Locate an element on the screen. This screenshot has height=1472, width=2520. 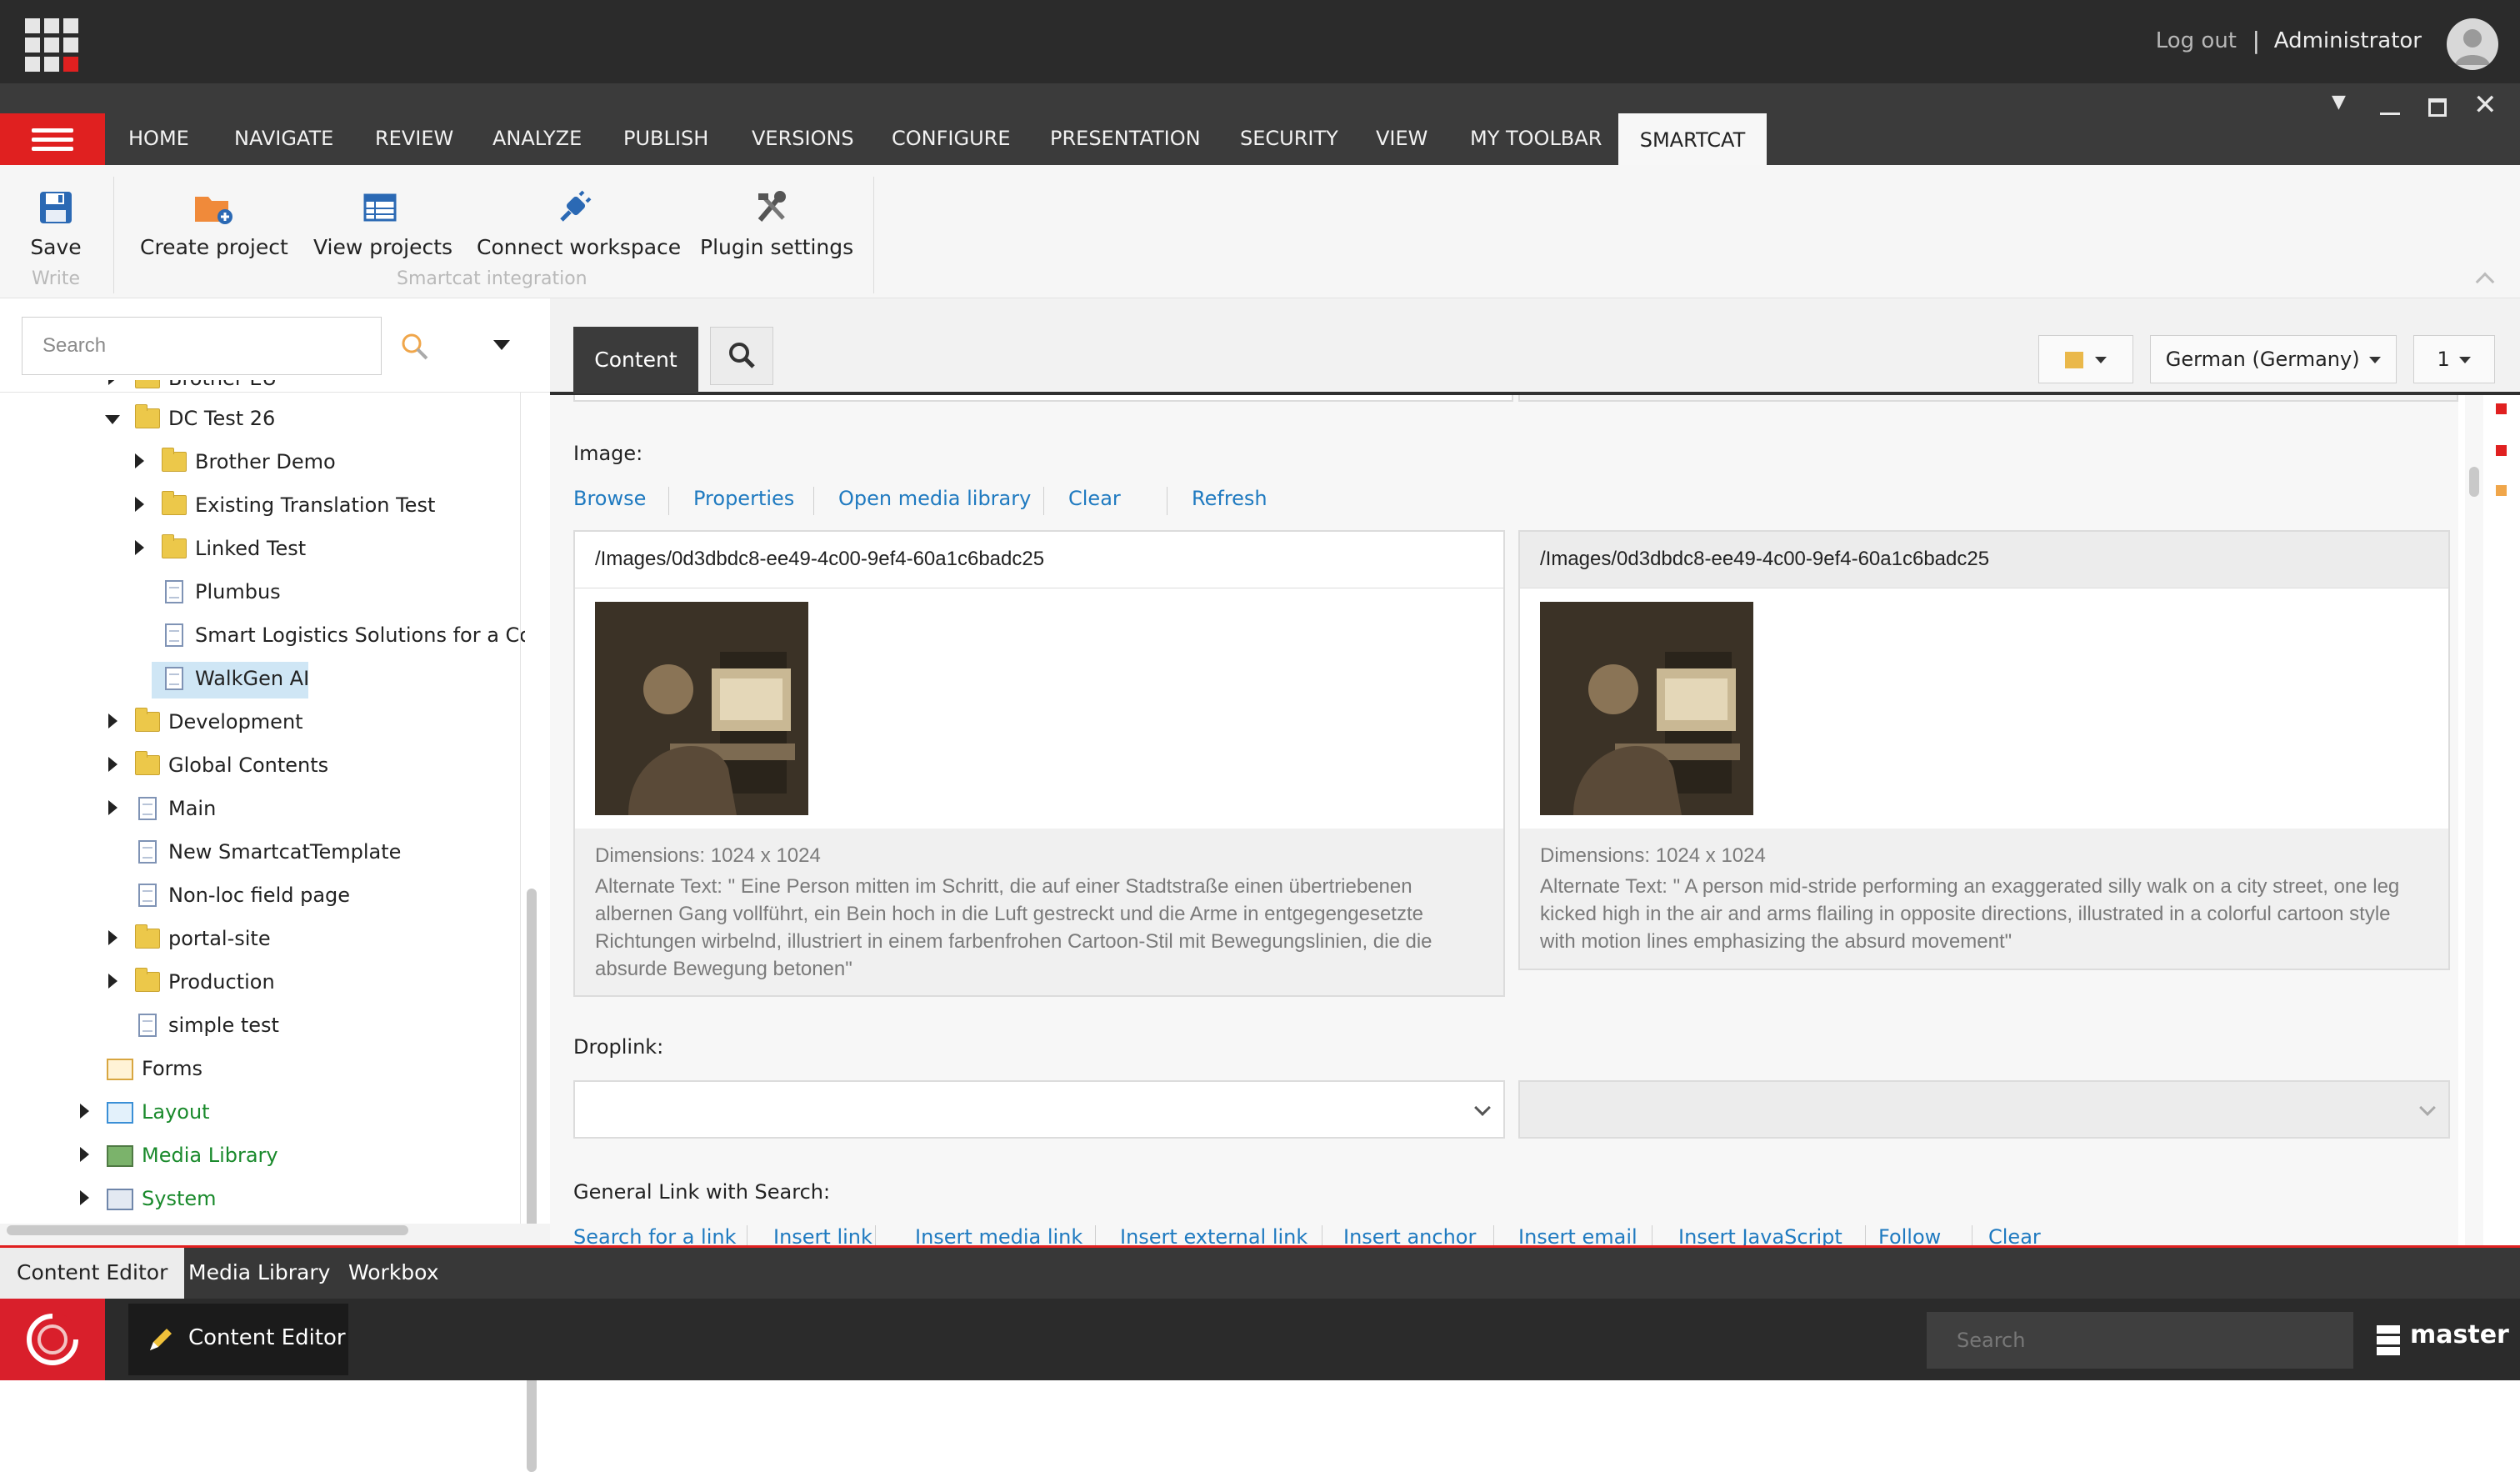
editor-vertical-scrollbar is located at coordinates (2474, 820).